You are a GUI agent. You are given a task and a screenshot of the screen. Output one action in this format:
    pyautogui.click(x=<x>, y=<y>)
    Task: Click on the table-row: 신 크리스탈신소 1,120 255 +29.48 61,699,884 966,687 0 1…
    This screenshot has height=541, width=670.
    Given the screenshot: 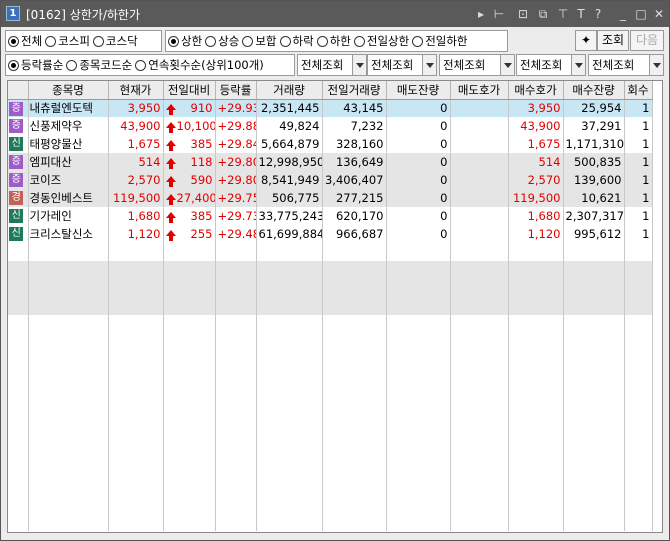 What is the action you would take?
    pyautogui.click(x=330, y=234)
    